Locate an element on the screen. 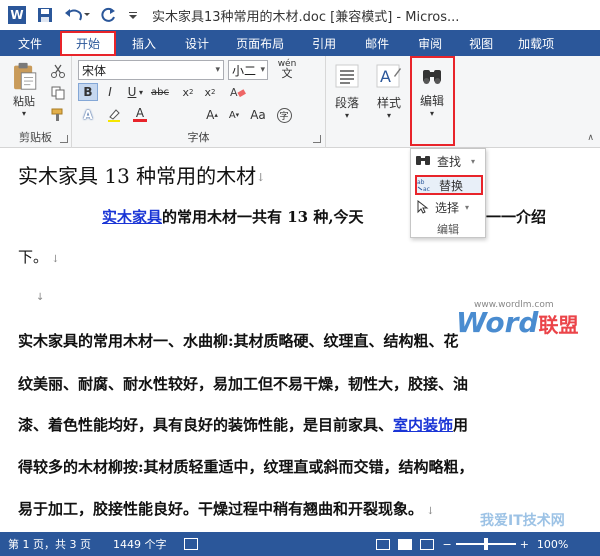 Image resolution: width=600 pixels, height=556 pixels. page-count: 第 1 页，共 3 页 is located at coordinates (49, 544).